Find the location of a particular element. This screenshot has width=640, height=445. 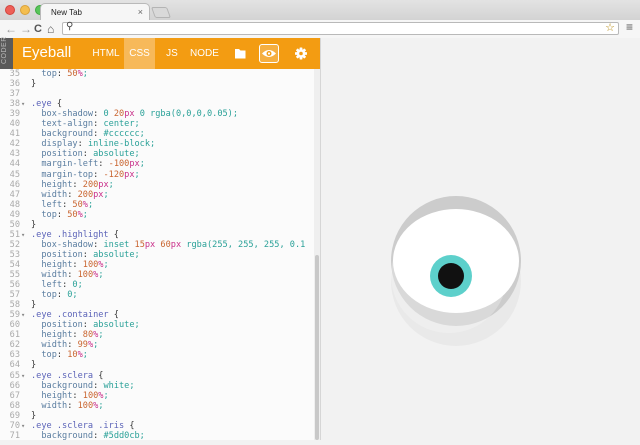

line-number: 36 is located at coordinates (14, 84).